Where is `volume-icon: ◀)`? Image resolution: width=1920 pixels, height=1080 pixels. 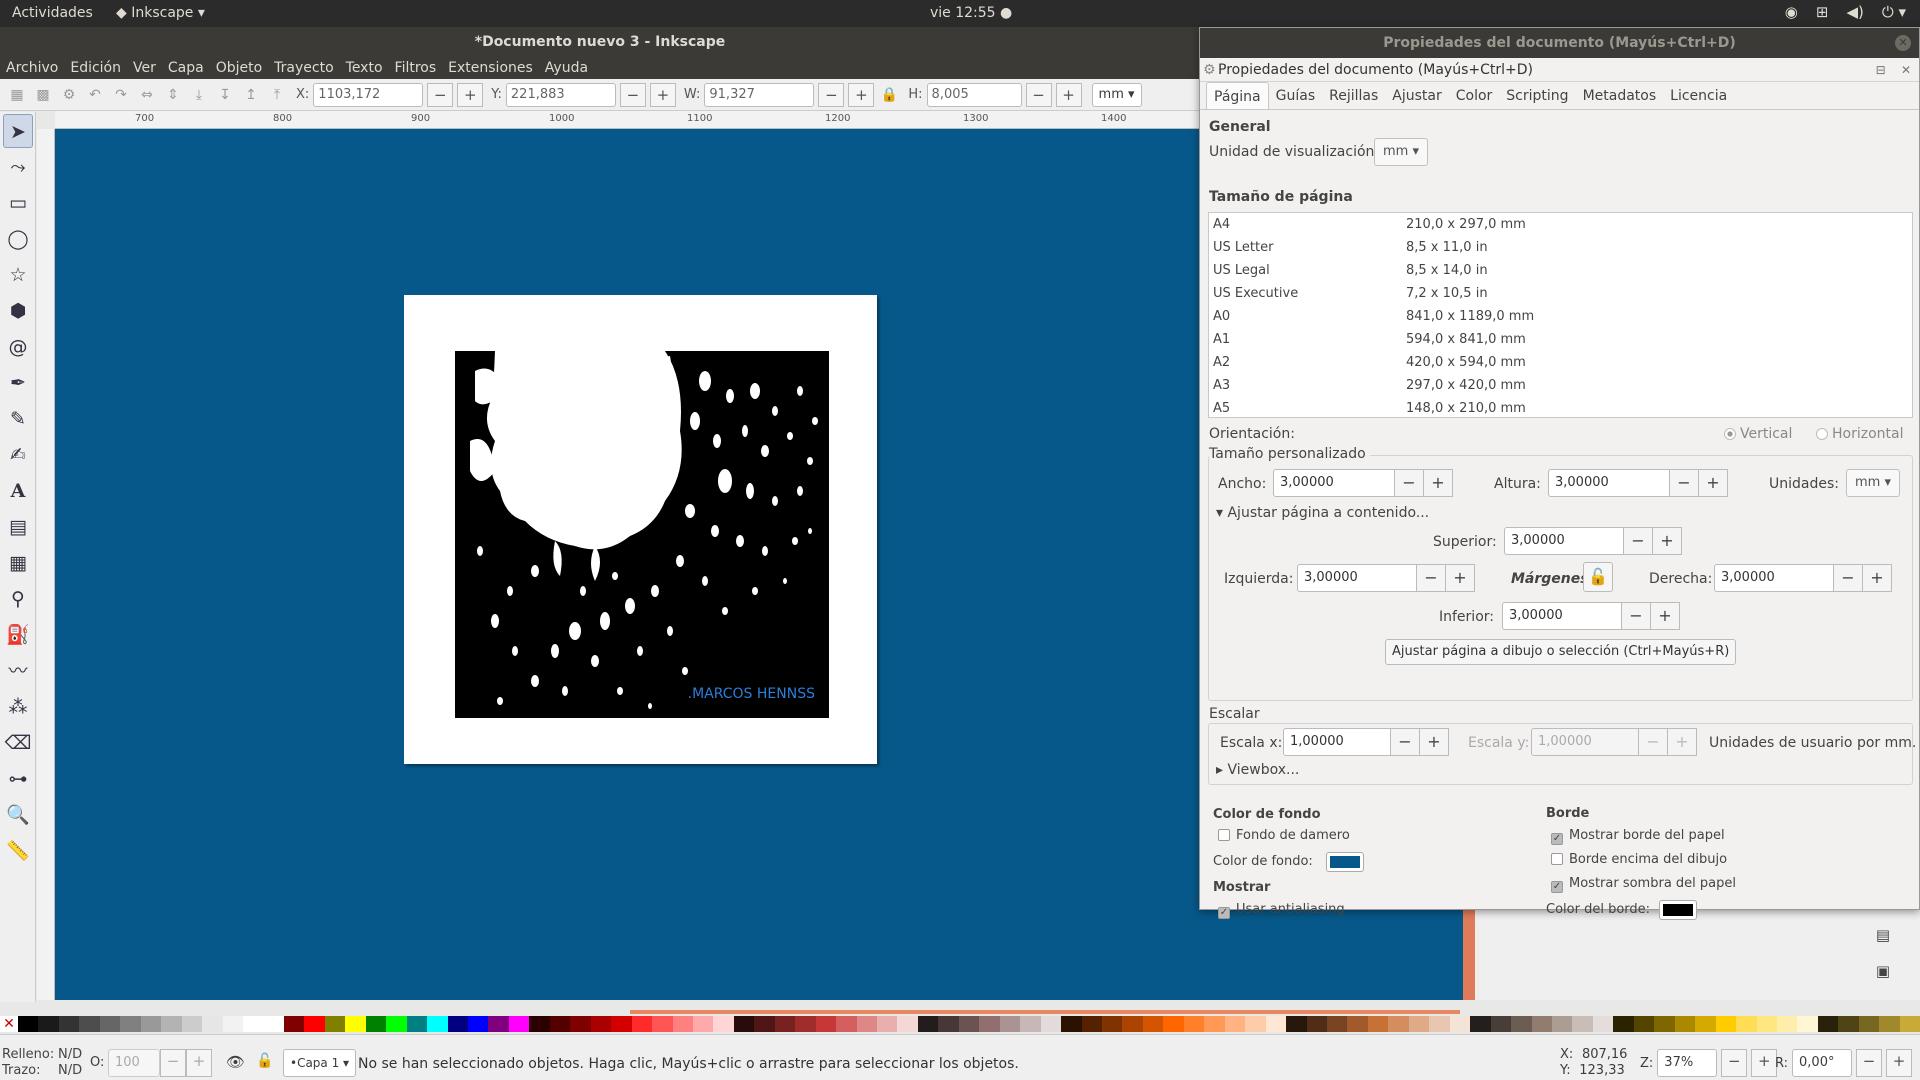
volume-icon: ◀) is located at coordinates (1854, 12).